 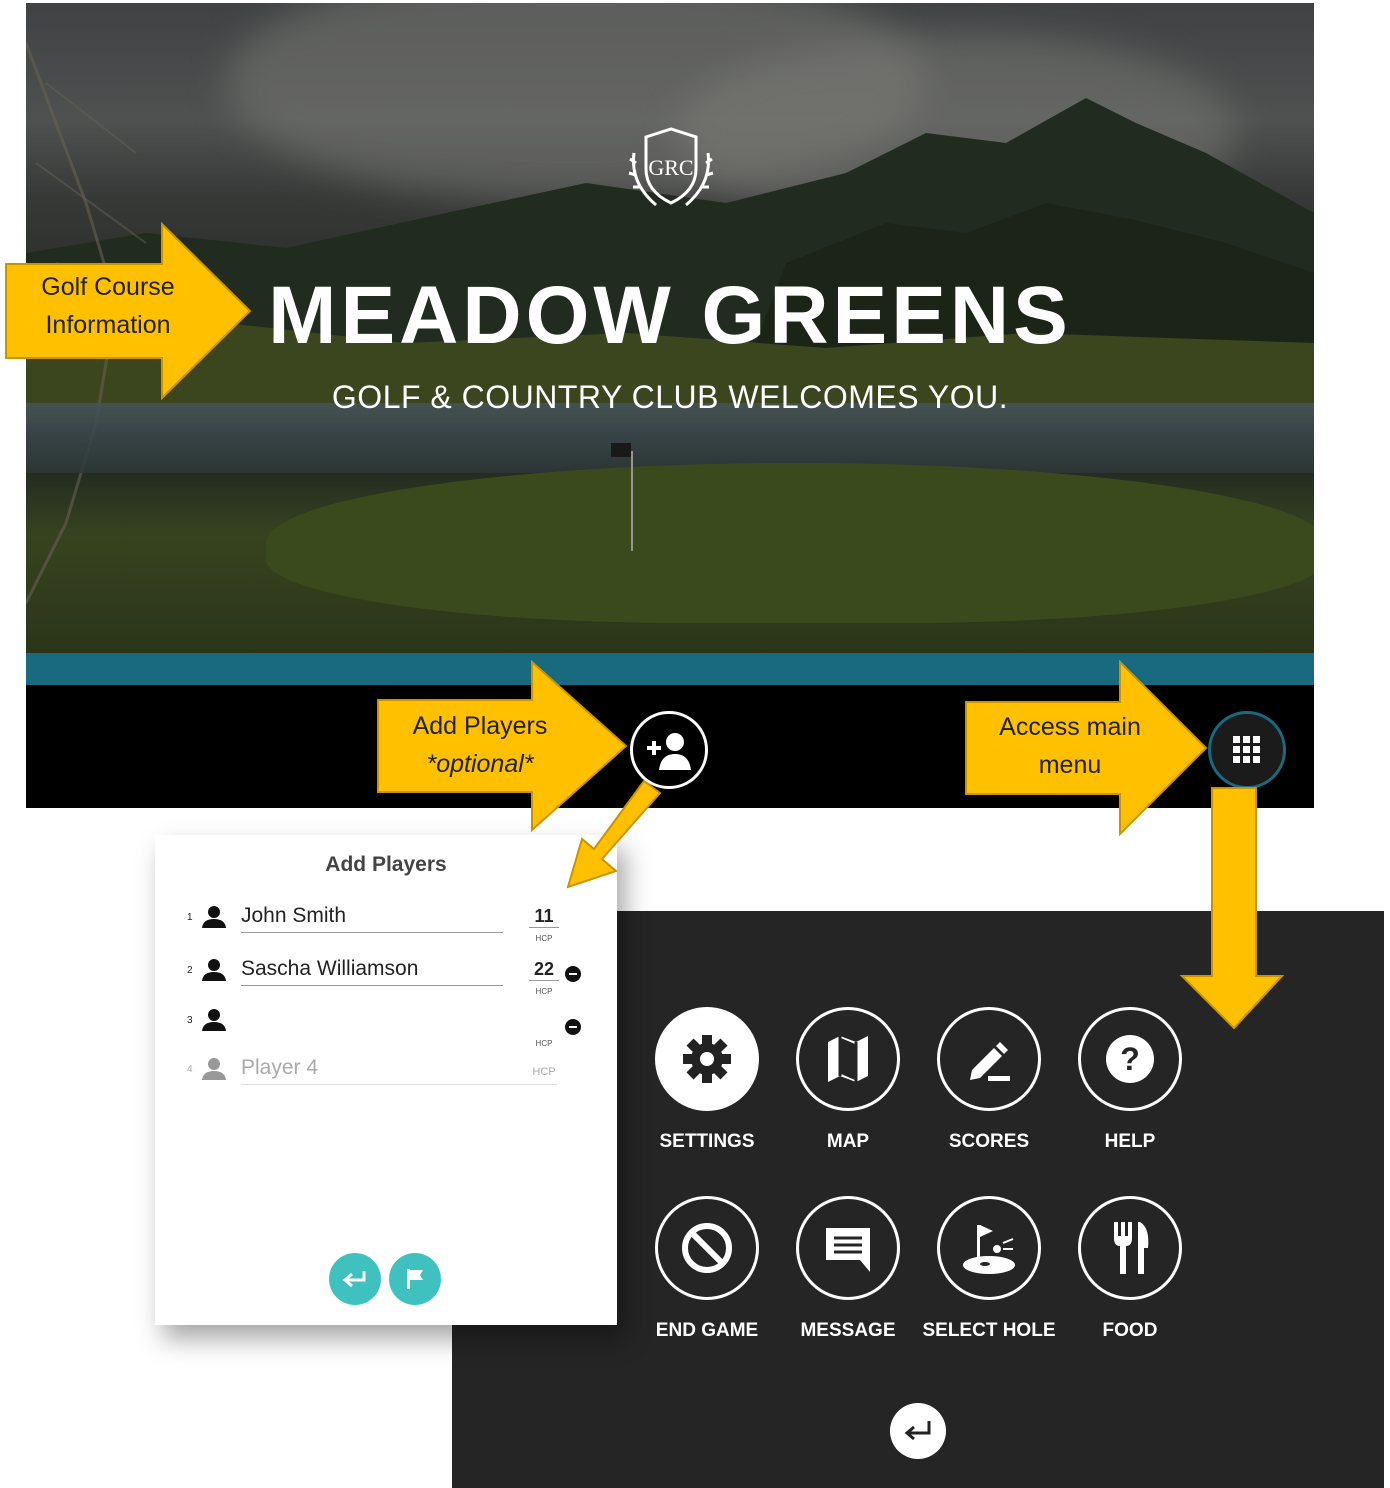 What do you see at coordinates (372, 971) in the screenshot?
I see `player-name-field: Sascha Williamson` at bounding box center [372, 971].